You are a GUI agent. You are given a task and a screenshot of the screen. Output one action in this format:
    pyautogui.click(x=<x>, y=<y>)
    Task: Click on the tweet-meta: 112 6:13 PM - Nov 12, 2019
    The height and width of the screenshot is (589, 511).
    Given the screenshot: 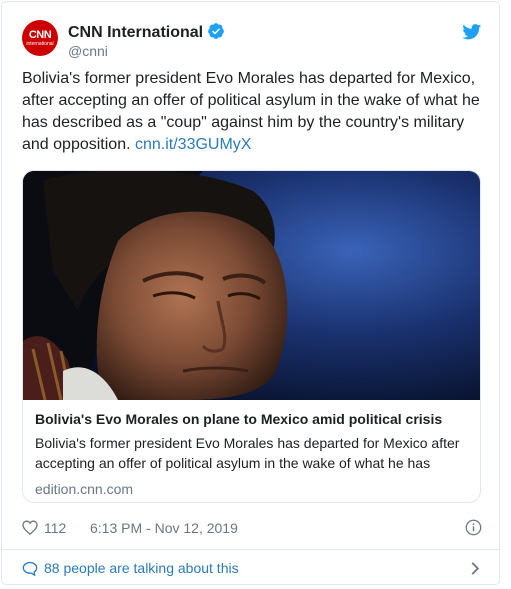 What is the action you would take?
    pyautogui.click(x=252, y=528)
    